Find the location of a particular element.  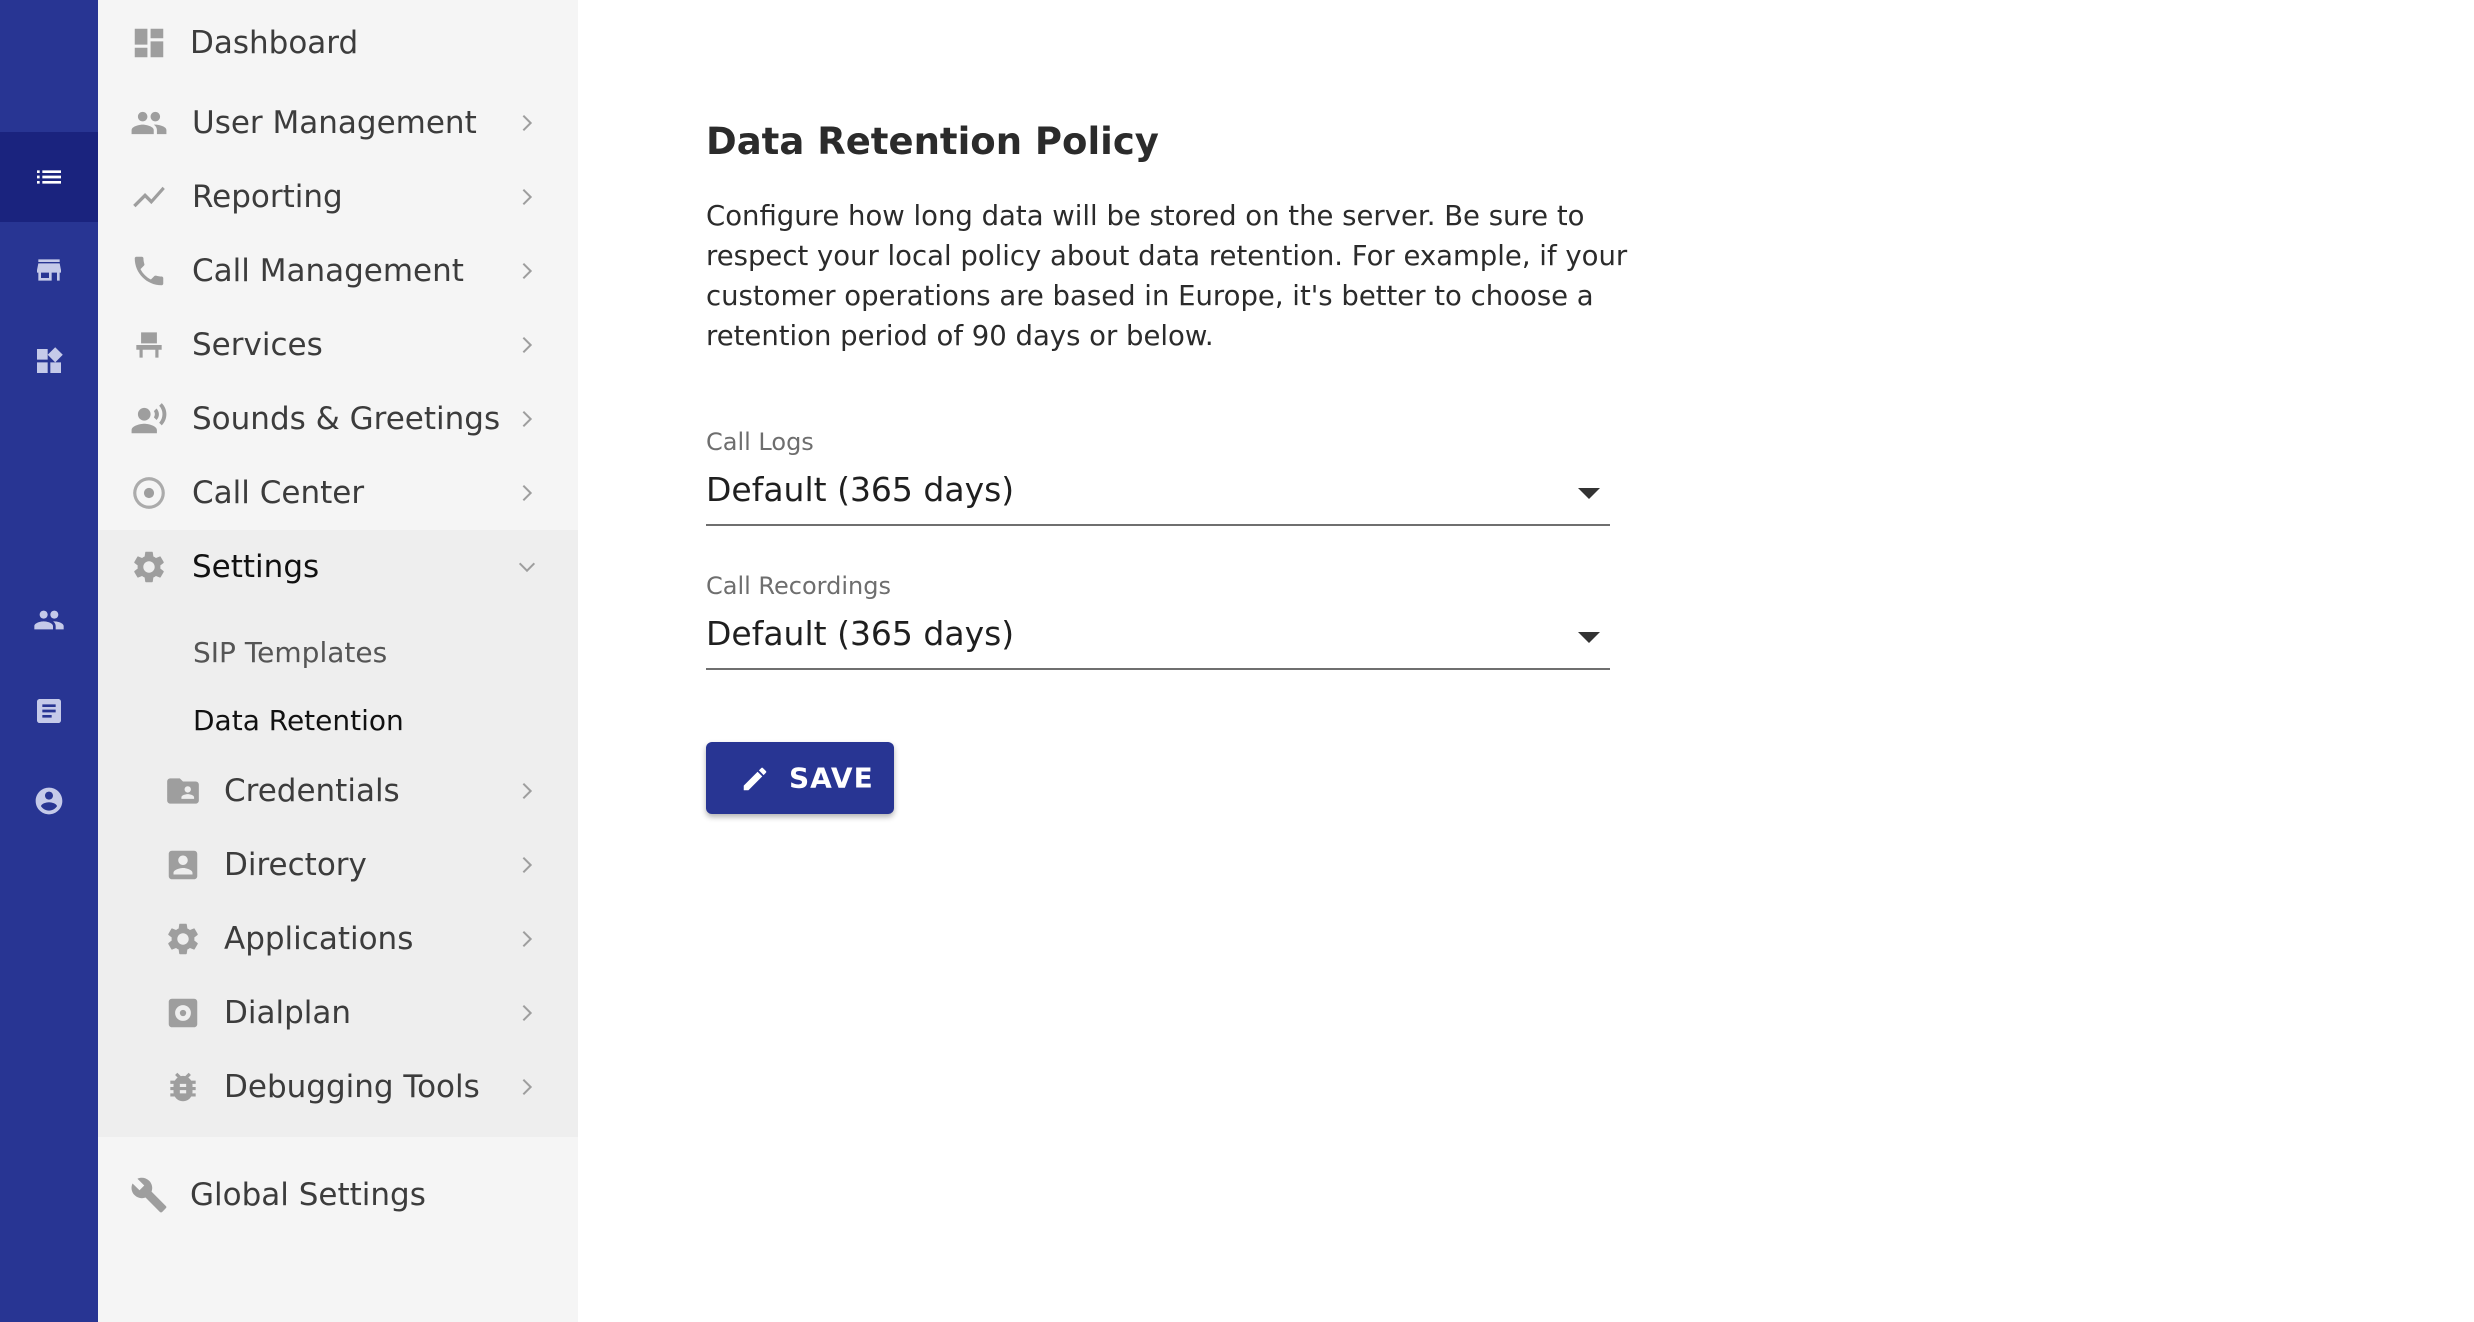

call-recordings-label: Call Recordings is located at coordinates (798, 586).